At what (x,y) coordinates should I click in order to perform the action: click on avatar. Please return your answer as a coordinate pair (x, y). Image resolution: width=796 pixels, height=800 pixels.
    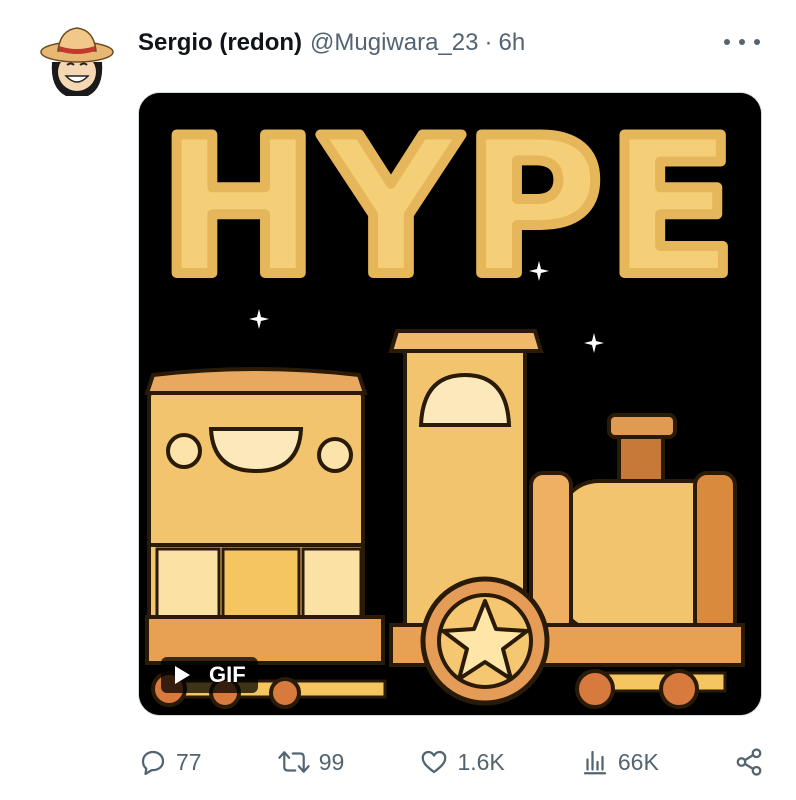
    Looking at the image, I should click on (77, 59).